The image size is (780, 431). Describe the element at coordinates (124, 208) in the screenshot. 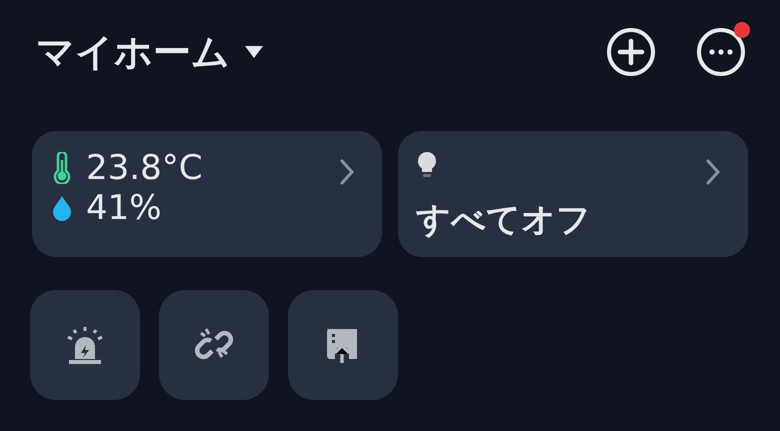

I see `humidity-reading: 41%` at that location.